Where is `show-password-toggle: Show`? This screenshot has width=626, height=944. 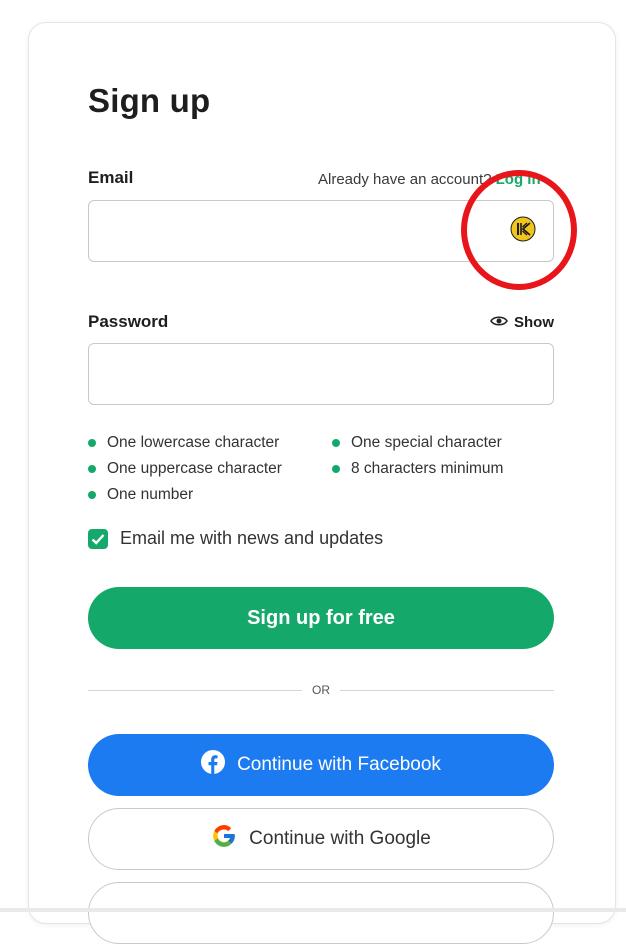 show-password-toggle: Show is located at coordinates (522, 322).